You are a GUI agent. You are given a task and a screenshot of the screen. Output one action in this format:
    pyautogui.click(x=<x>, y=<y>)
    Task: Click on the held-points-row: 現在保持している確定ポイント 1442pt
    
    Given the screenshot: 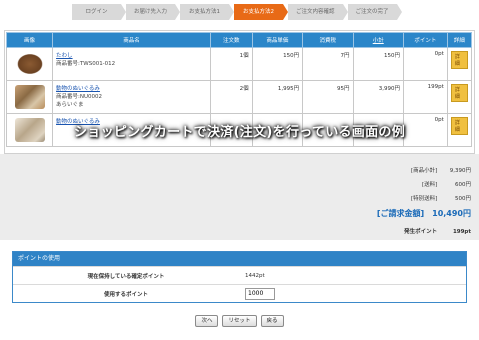 What is the action you would take?
    pyautogui.click(x=239, y=275)
    